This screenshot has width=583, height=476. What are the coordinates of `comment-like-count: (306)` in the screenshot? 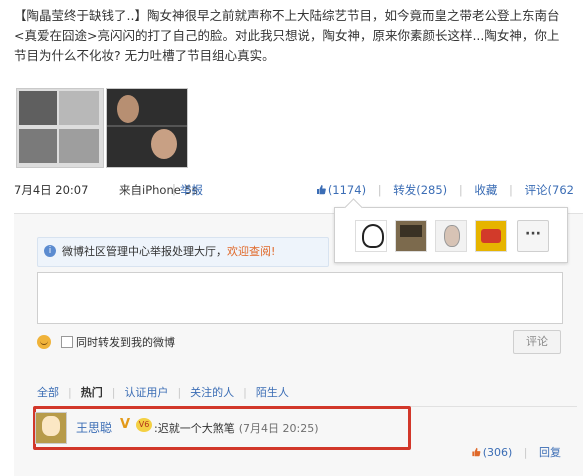 It's located at (497, 452).